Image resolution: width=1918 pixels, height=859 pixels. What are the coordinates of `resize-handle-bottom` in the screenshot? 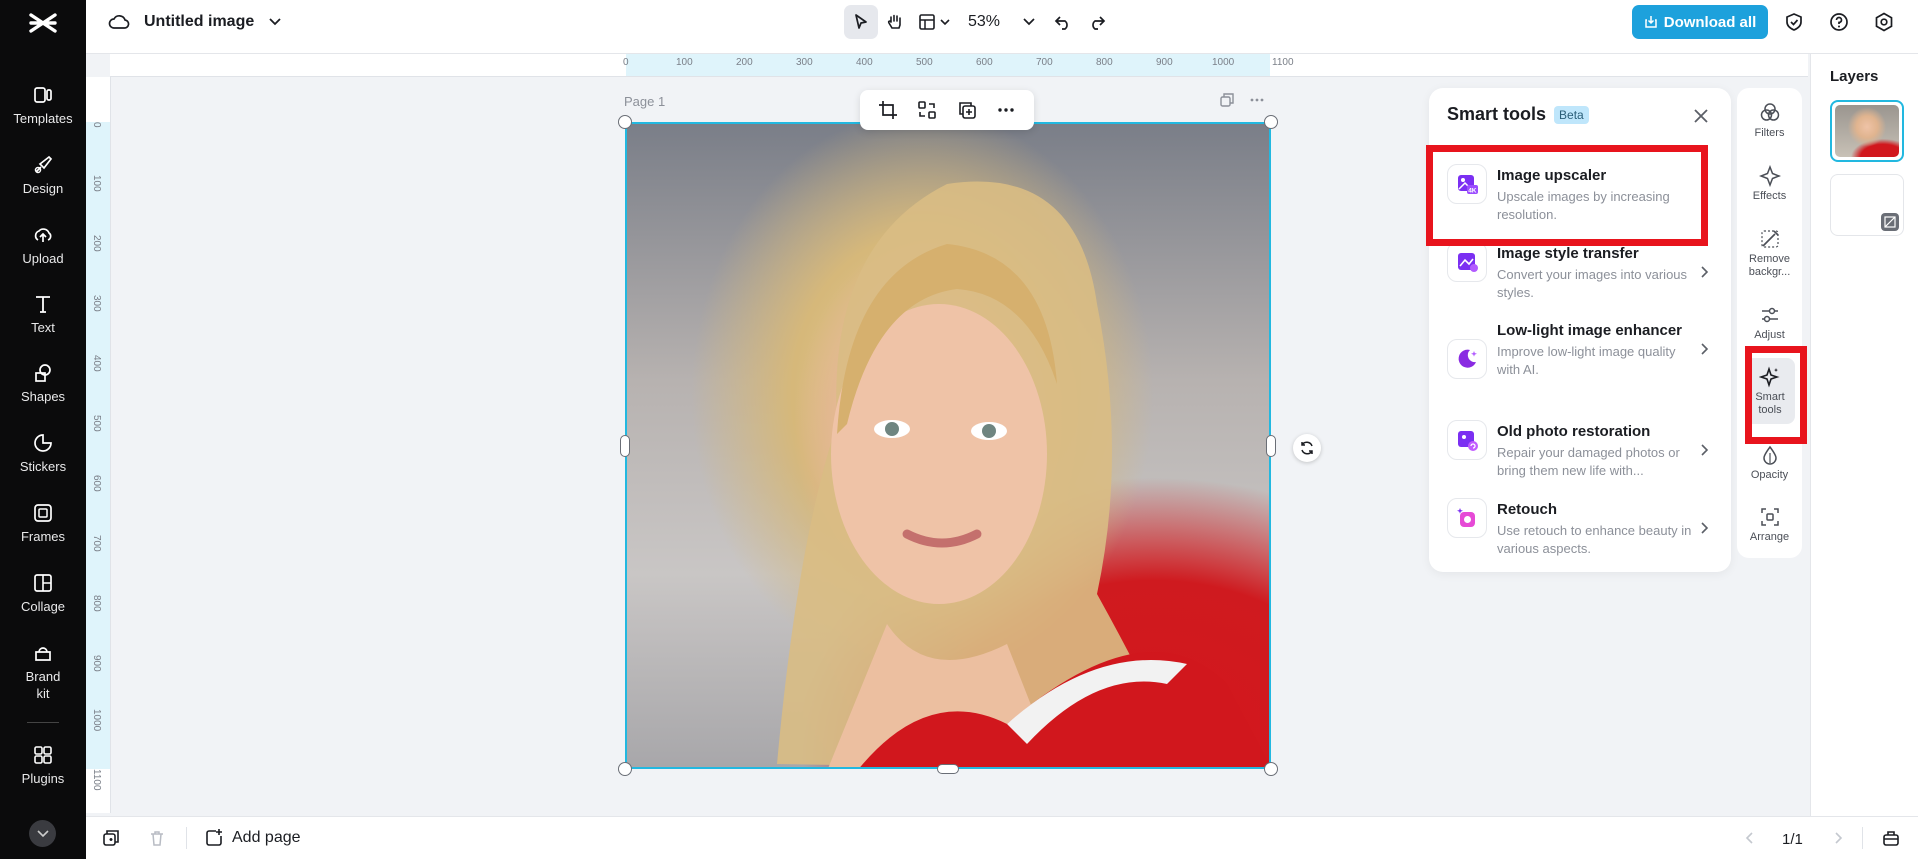 It's located at (948, 769).